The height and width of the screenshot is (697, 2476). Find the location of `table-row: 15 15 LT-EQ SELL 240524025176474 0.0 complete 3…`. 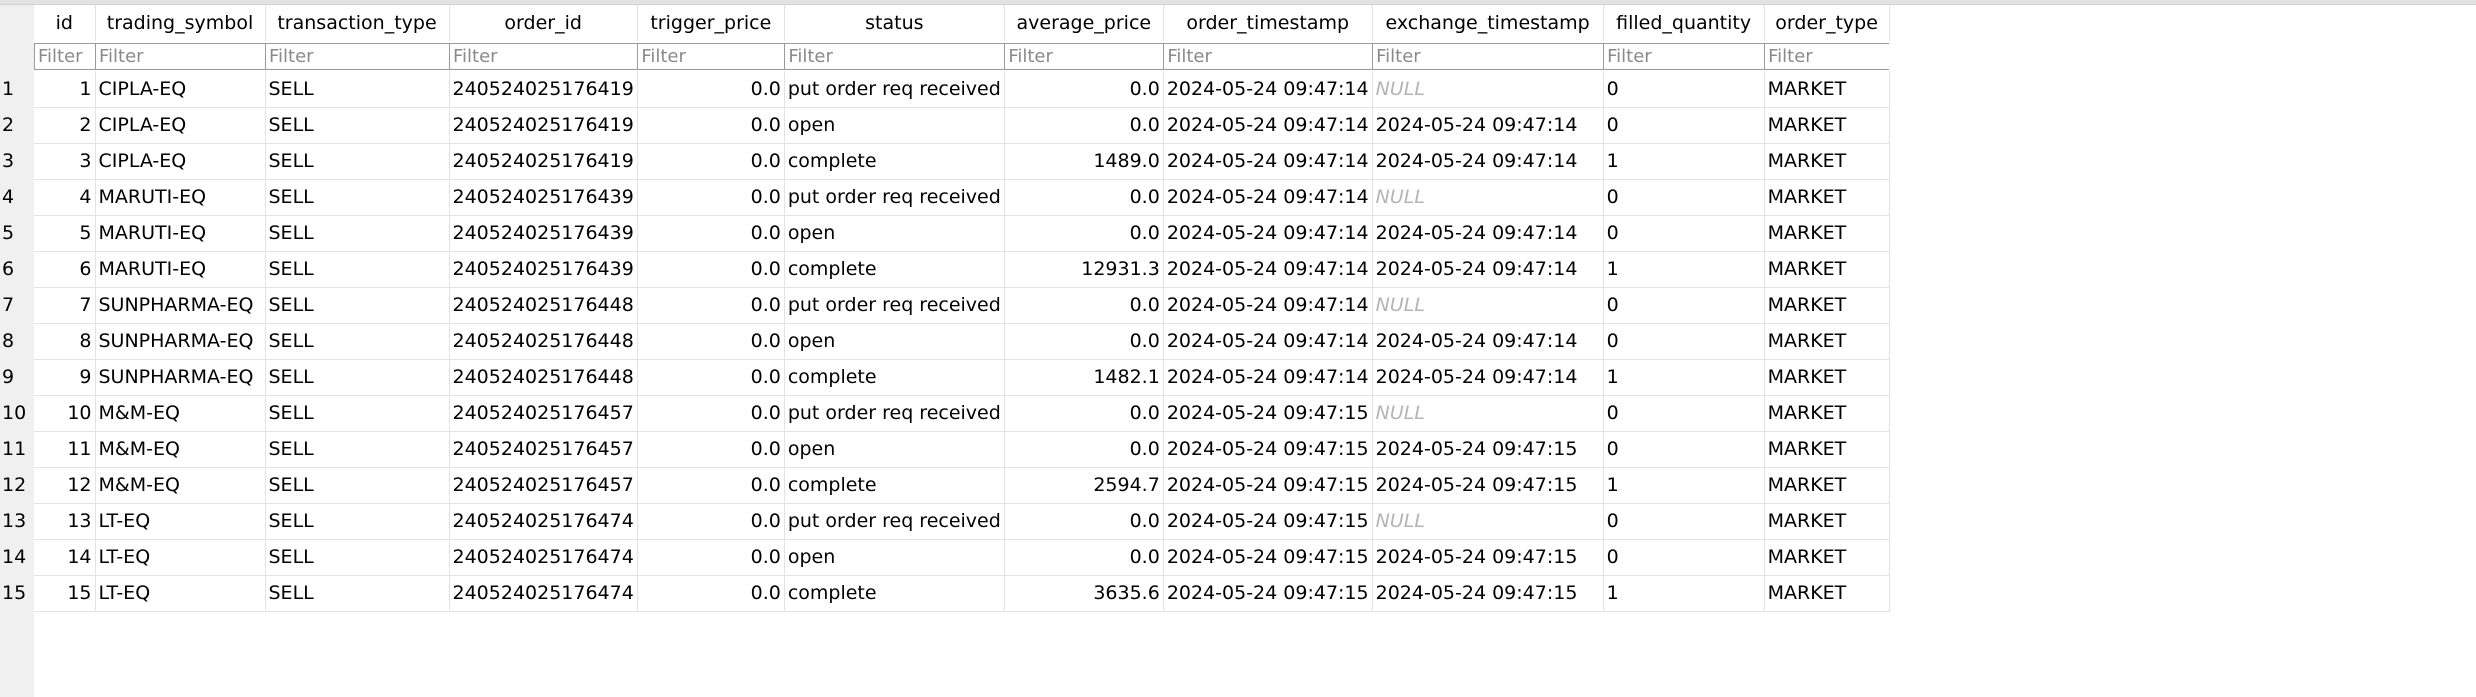

table-row: 15 15 LT-EQ SELL 240524025176474 0.0 complete 3… is located at coordinates (945, 593).